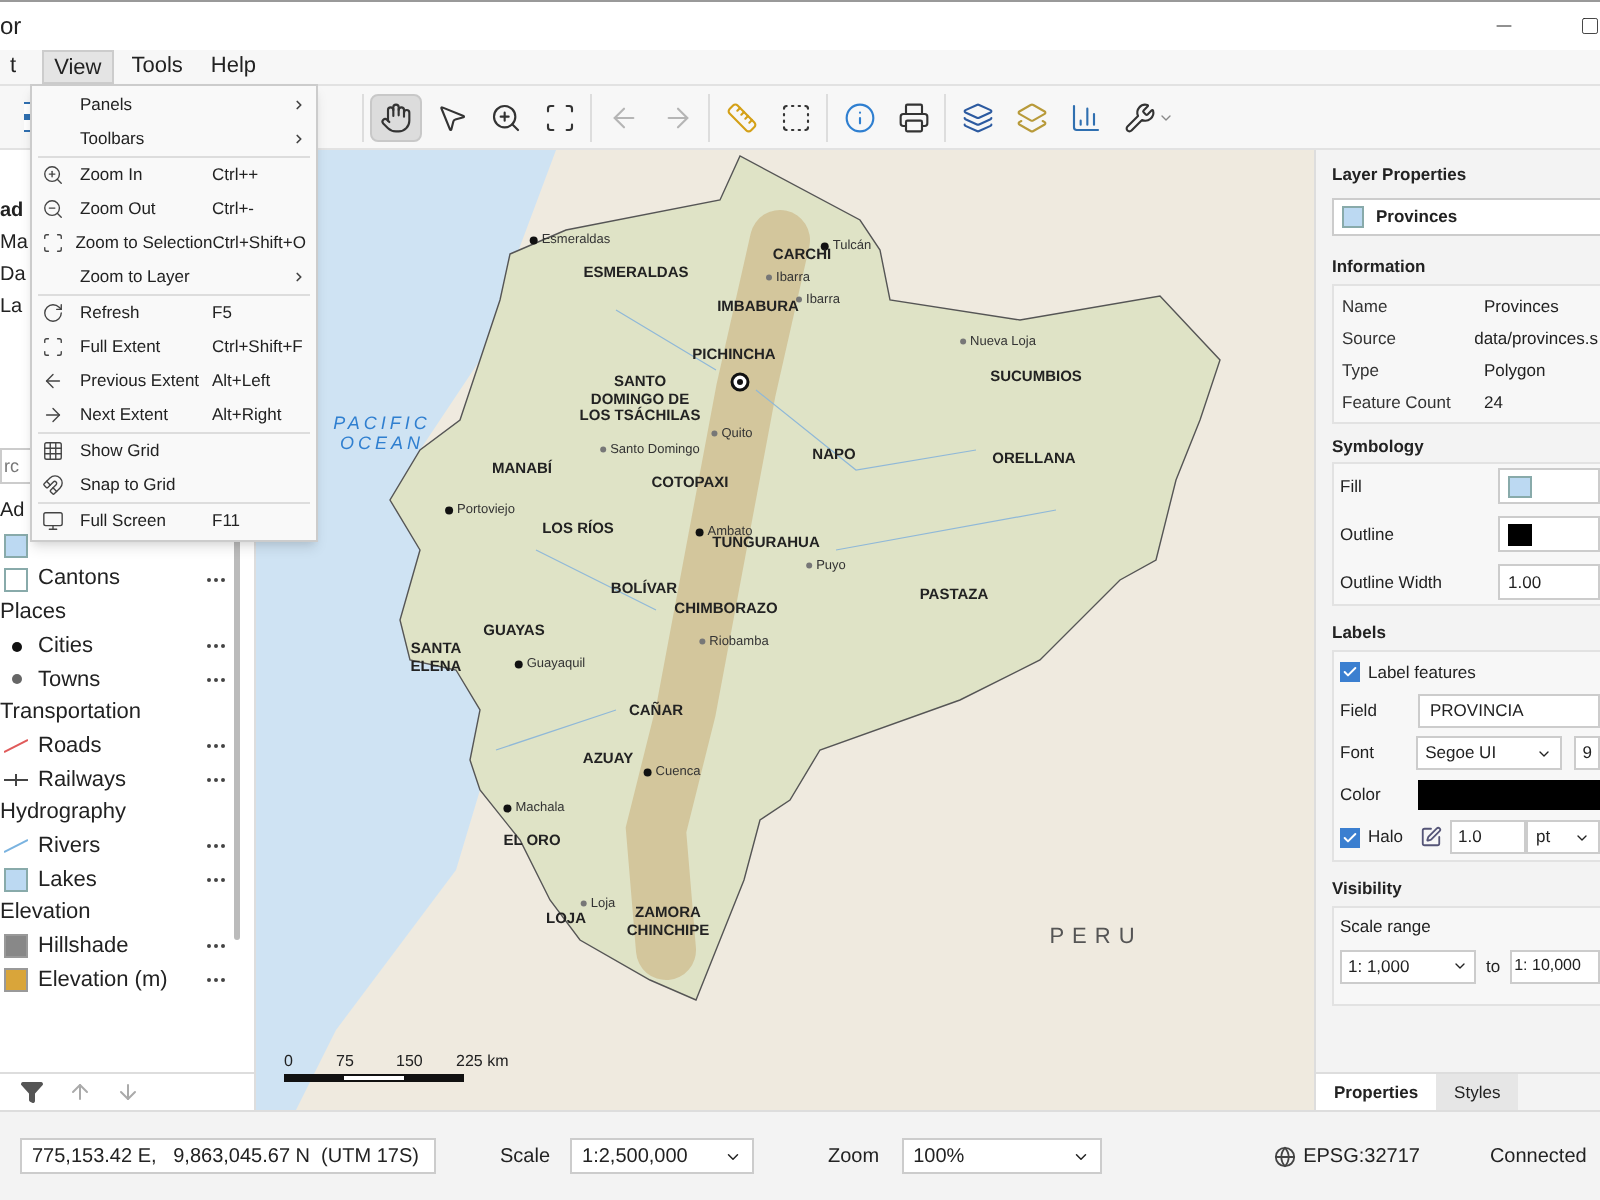 The image size is (1600, 1200). I want to click on layer-name: Lakes, so click(116, 880).